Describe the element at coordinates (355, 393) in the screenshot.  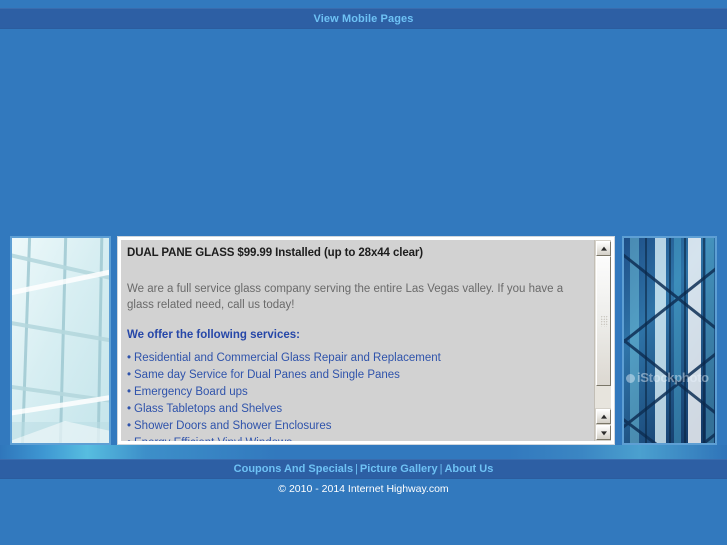
I see `list-item: • Emergency Board ups` at that location.